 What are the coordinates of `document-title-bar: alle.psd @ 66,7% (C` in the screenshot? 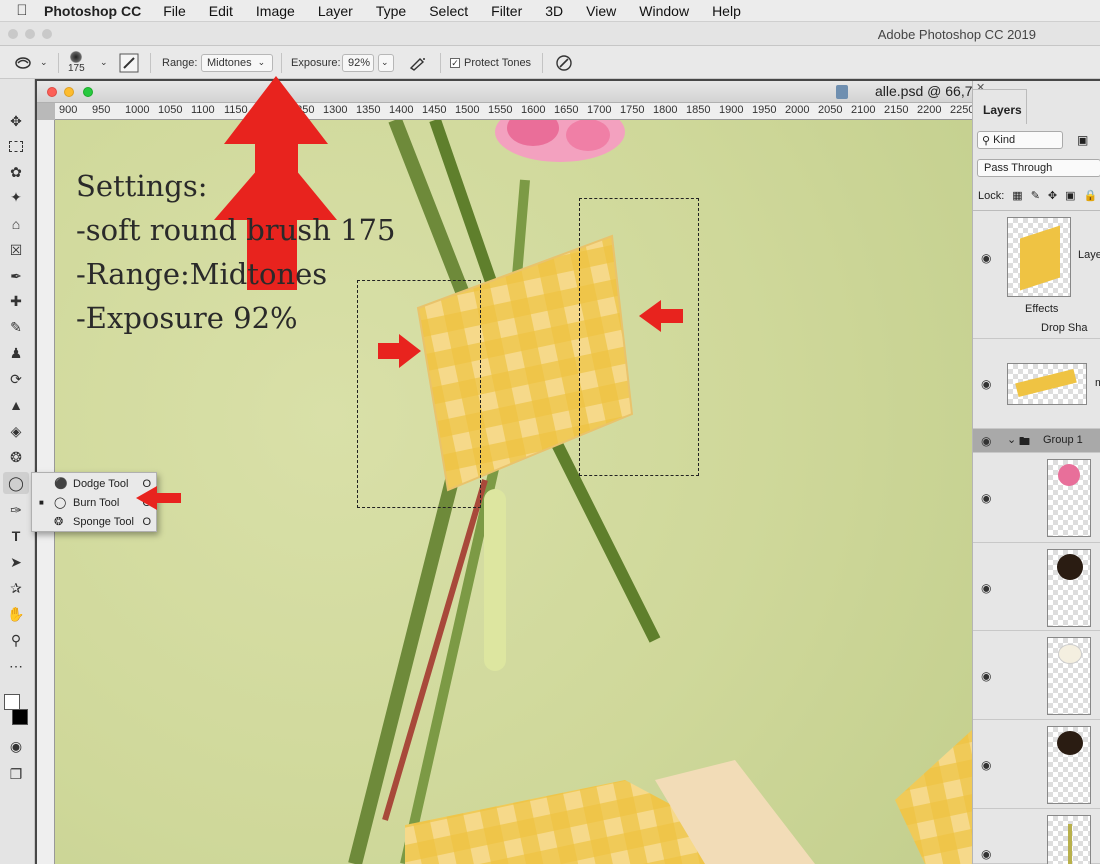 It's located at (504, 92).